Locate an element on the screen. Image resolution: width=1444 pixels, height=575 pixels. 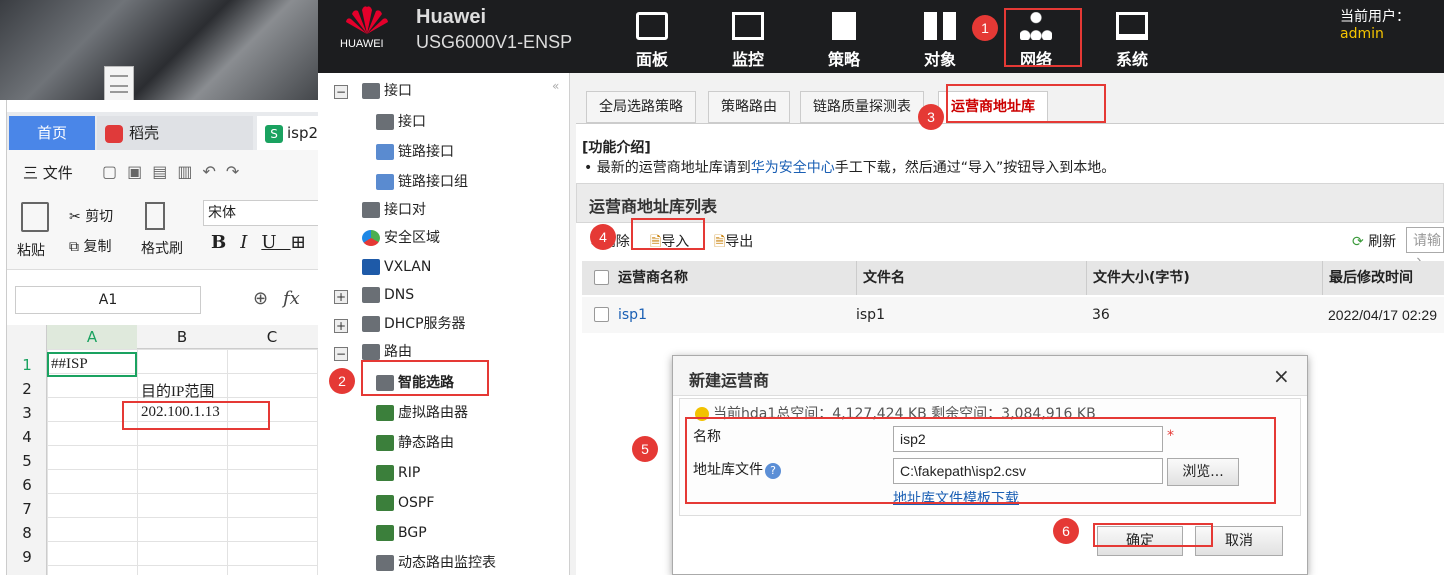
template-download-link: 地址库文件模板下载 is located at coordinates (956, 498).